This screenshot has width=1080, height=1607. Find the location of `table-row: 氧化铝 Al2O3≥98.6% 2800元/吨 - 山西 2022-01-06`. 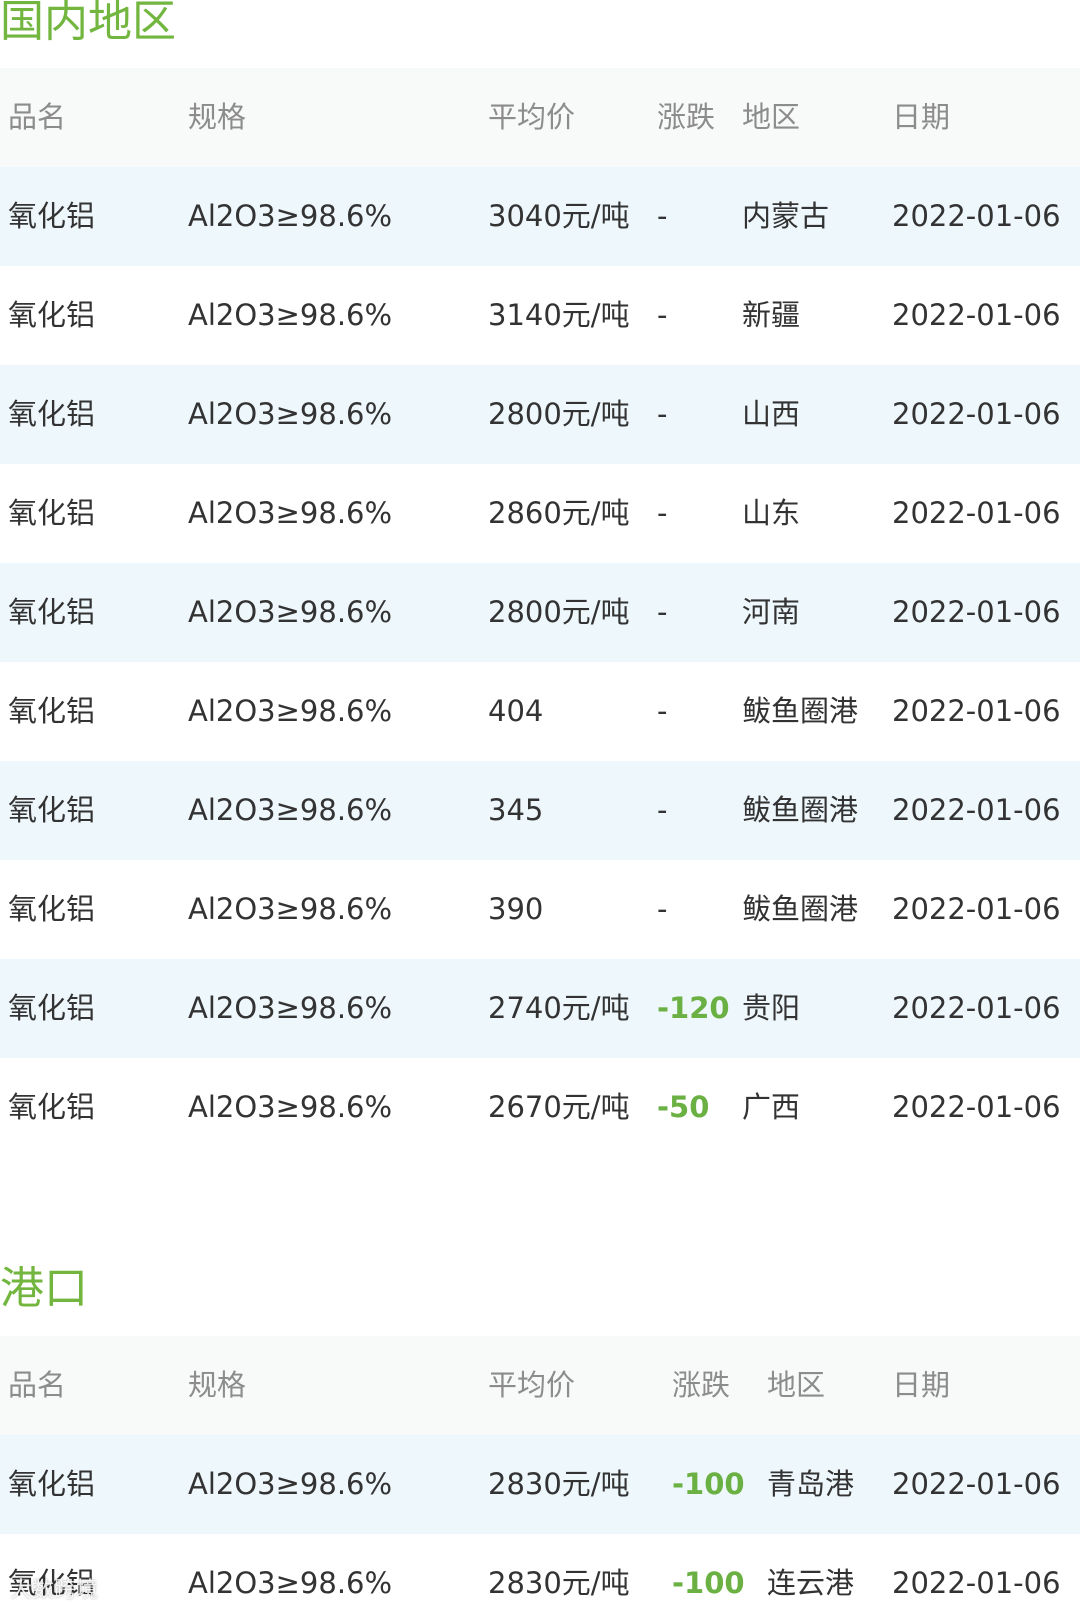

table-row: 氧化铝 Al2O3≥98.6% 2800元/吨 - 山西 2022-01-06 is located at coordinates (540, 414).